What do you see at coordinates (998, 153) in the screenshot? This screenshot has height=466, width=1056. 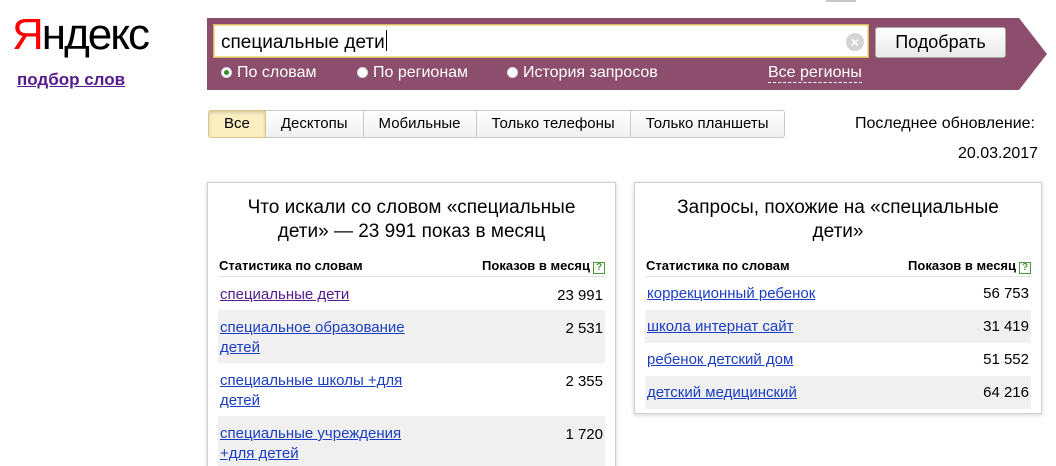 I see `last-updated-date: 20.03.2017` at bounding box center [998, 153].